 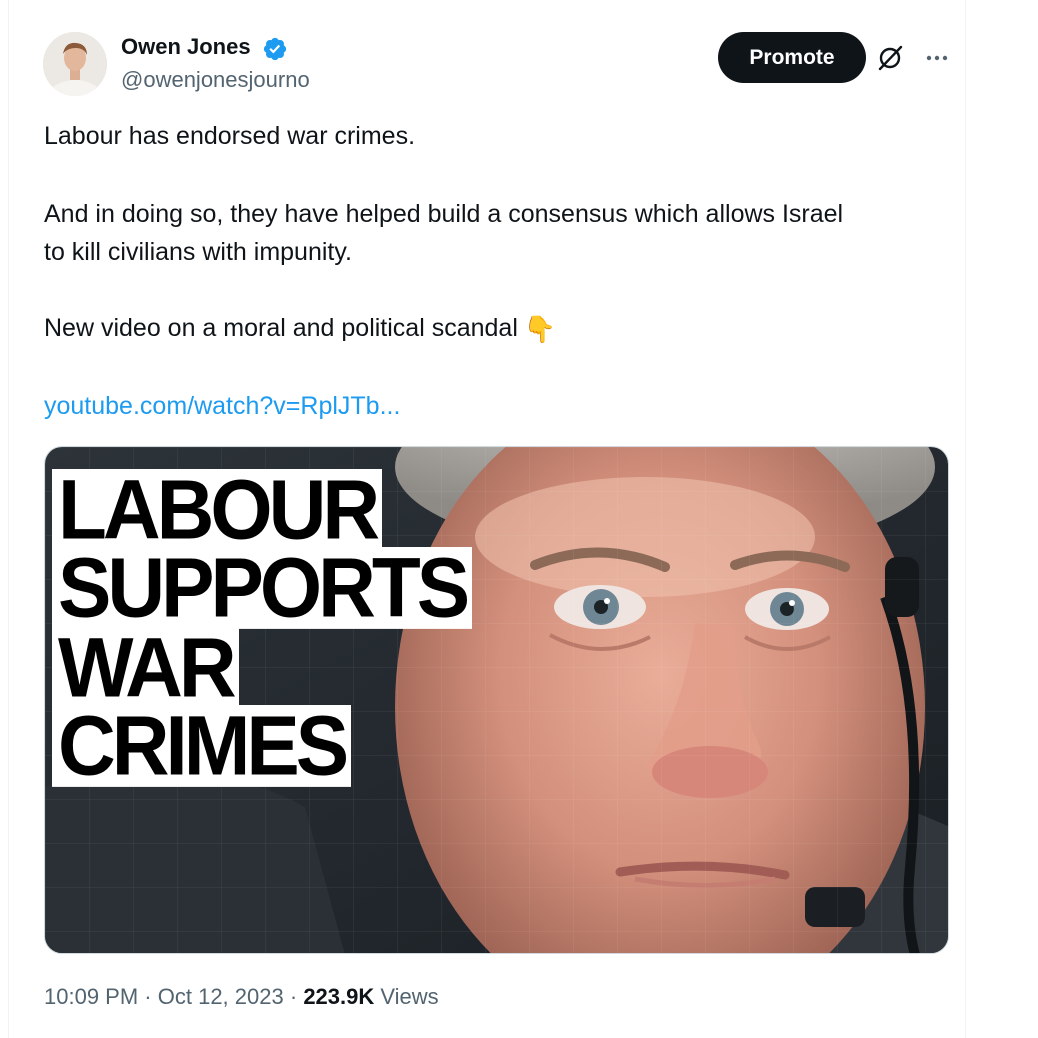 What do you see at coordinates (145, 667) in the screenshot?
I see `thumbnail-headline-line: WAR` at bounding box center [145, 667].